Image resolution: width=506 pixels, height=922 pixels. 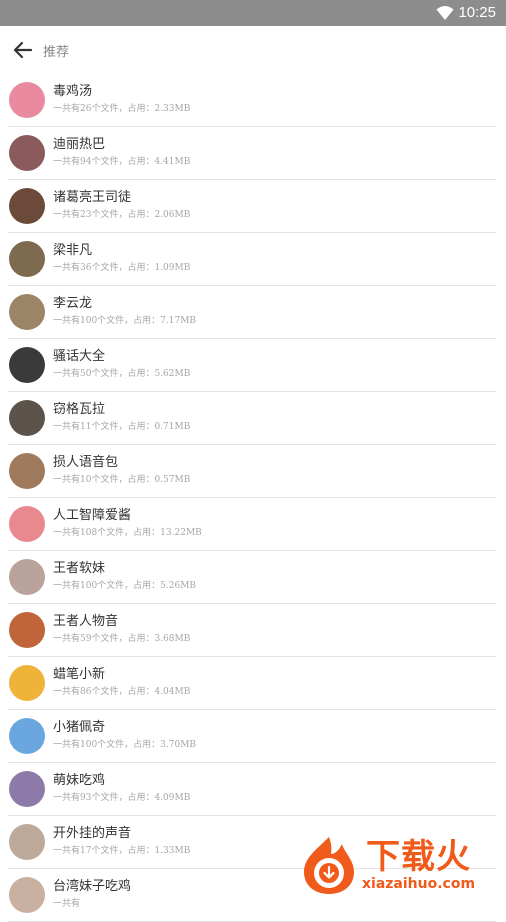 I want to click on item-meta: 一共有, so click(x=67, y=904).